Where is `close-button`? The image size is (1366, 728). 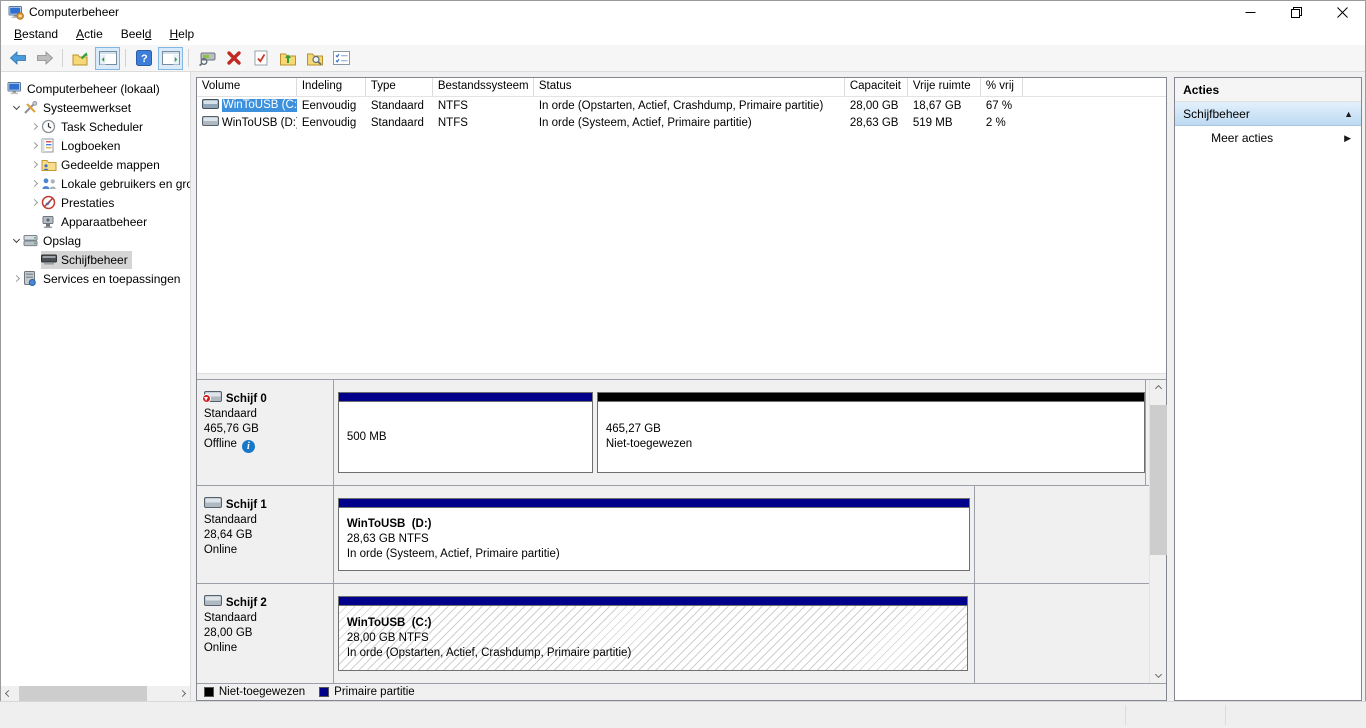
close-button is located at coordinates (1342, 12).